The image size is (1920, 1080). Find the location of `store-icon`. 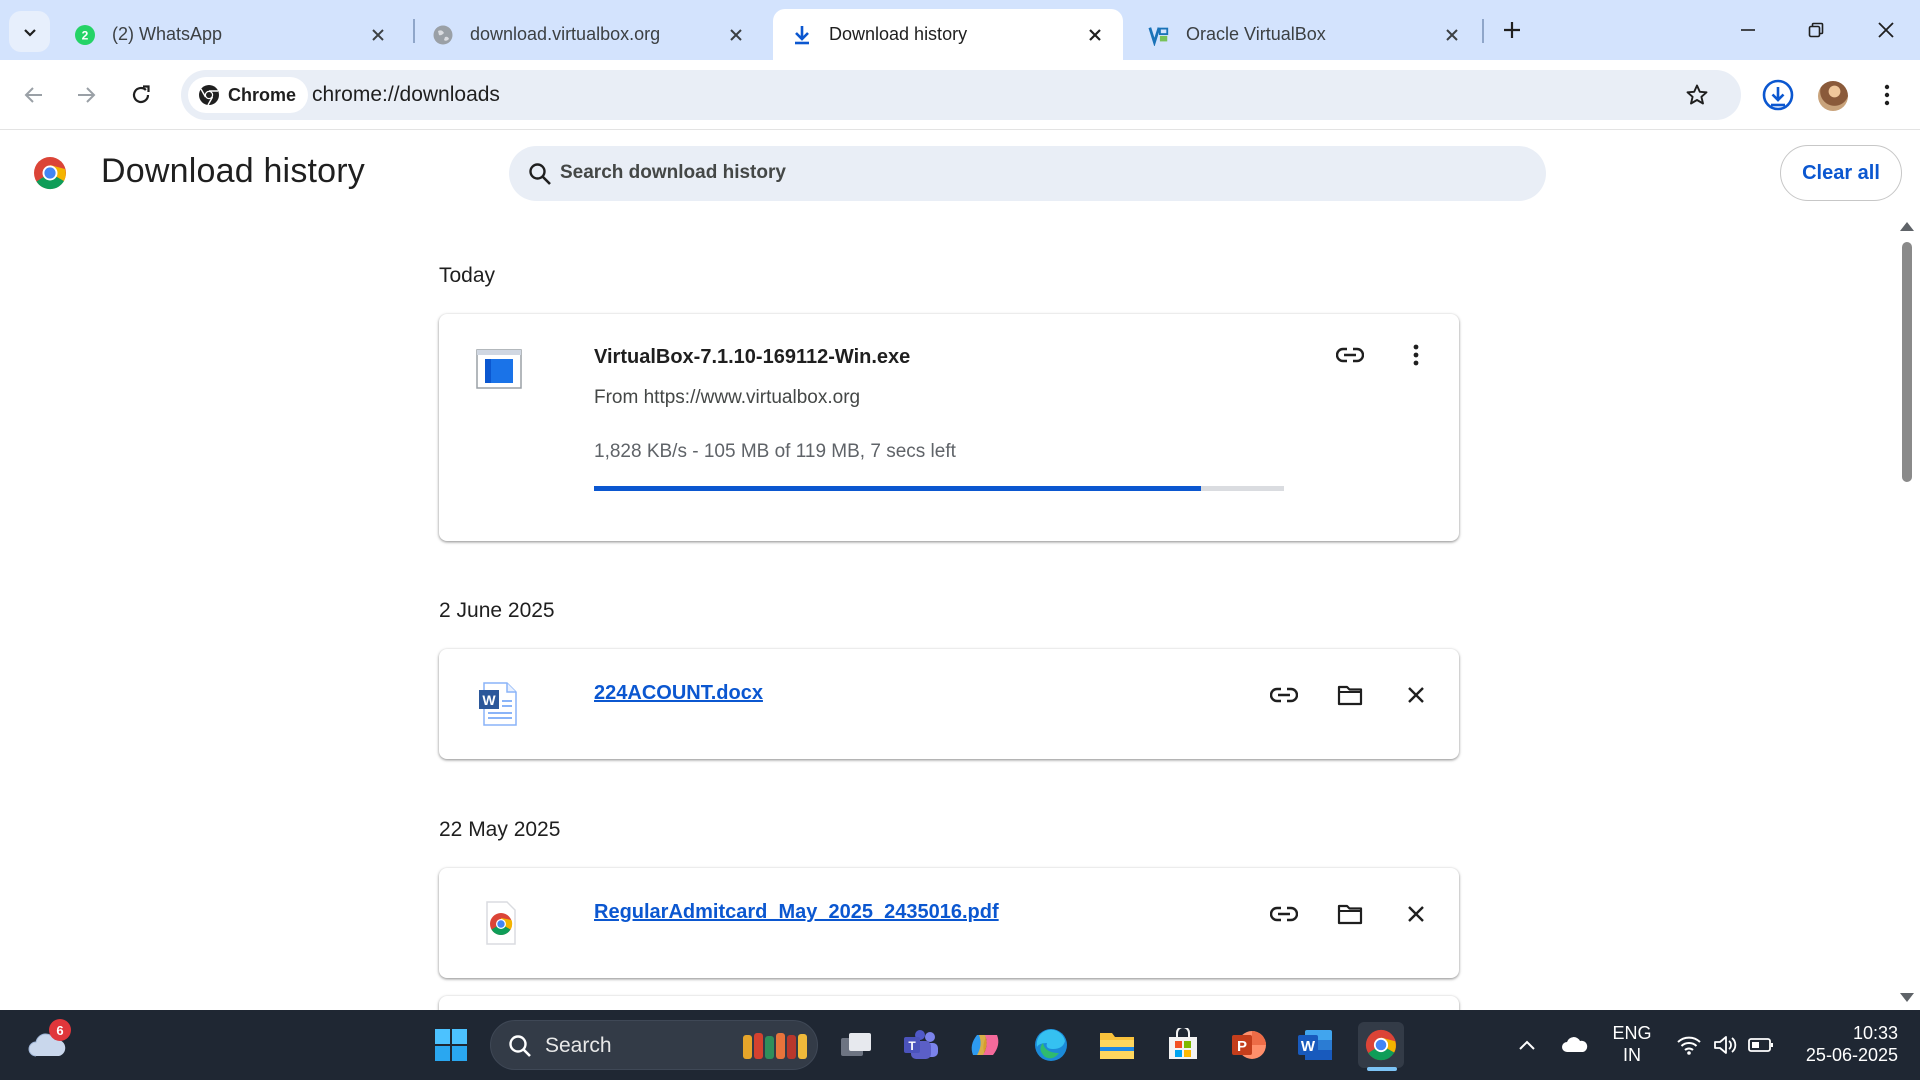

store-icon is located at coordinates (1183, 1043).